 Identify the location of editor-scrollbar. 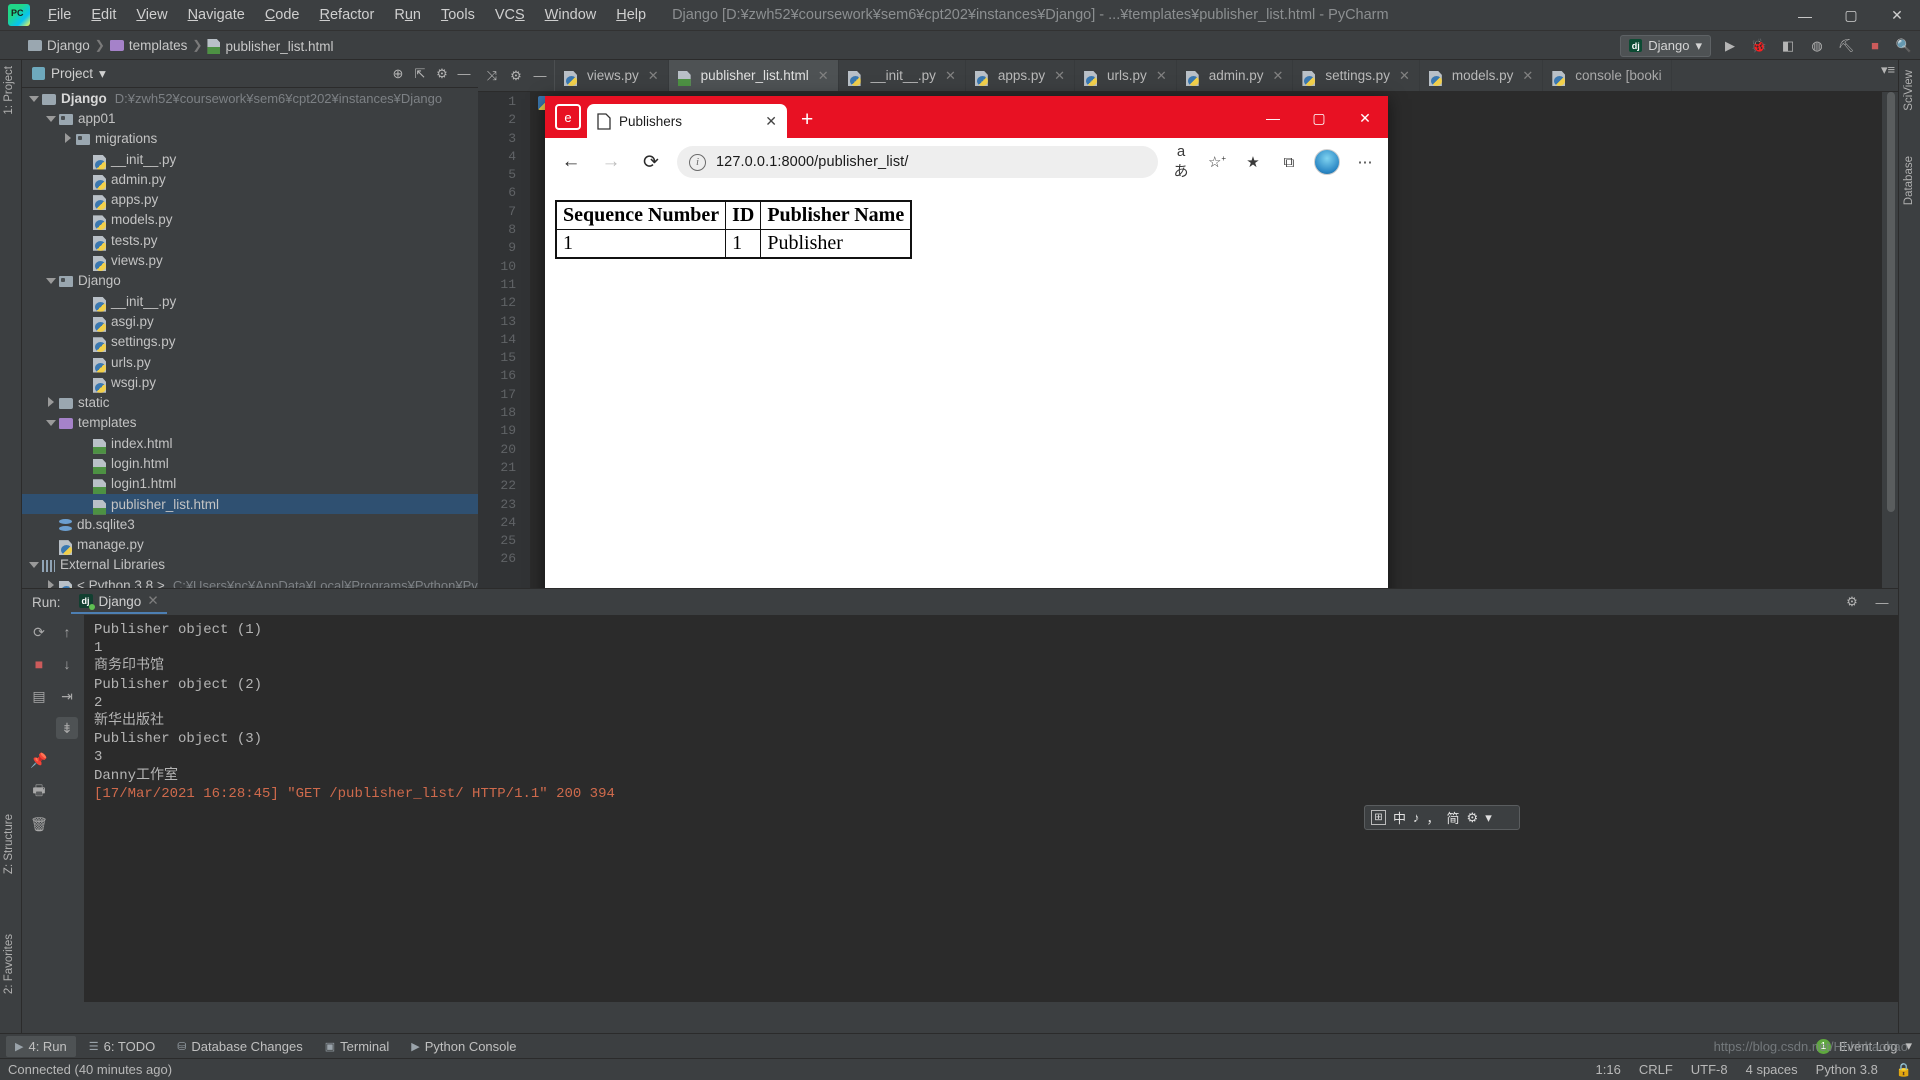
(1891, 340).